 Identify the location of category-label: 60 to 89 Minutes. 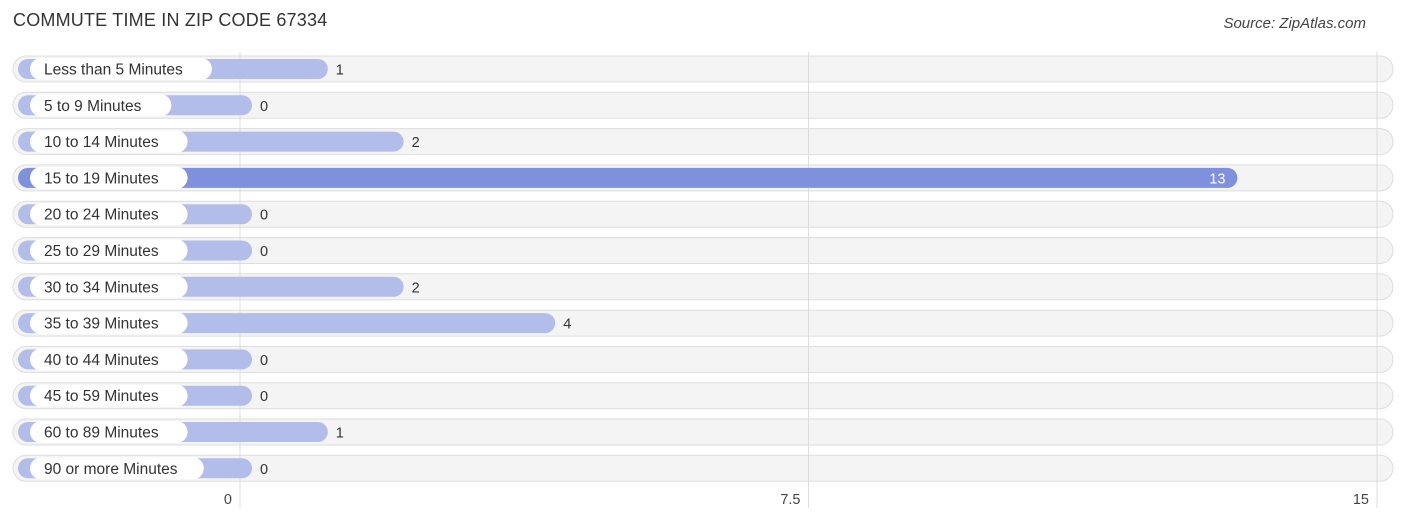
(101, 433).